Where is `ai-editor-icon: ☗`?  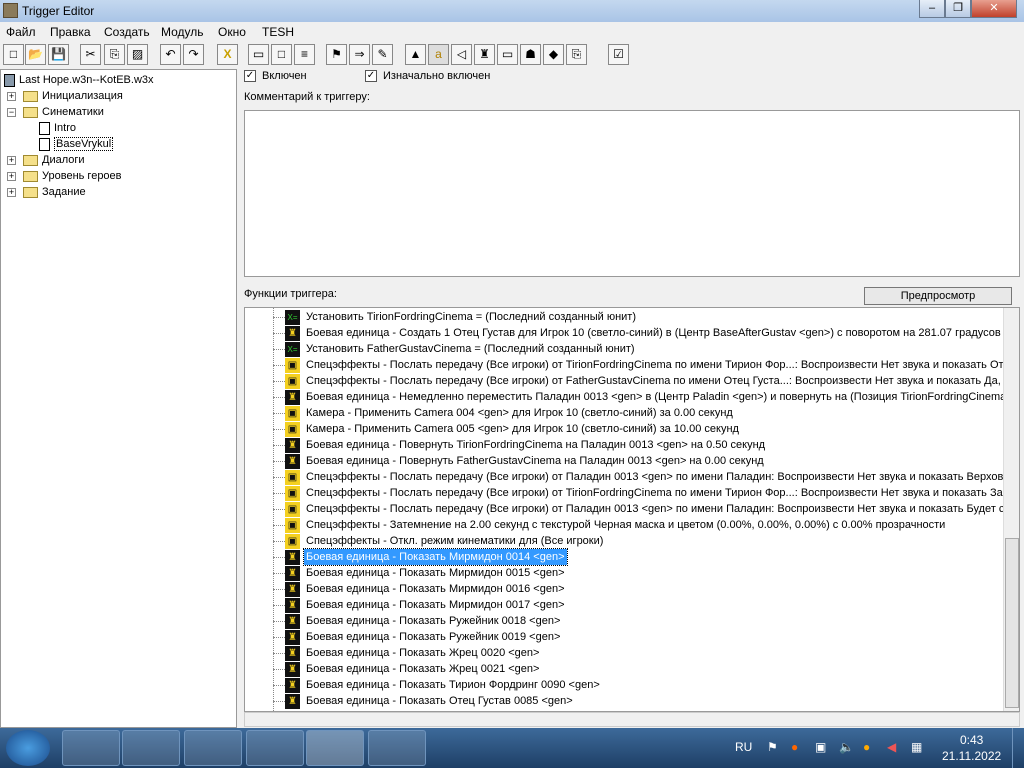
ai-editor-icon: ☗ is located at coordinates (530, 54).